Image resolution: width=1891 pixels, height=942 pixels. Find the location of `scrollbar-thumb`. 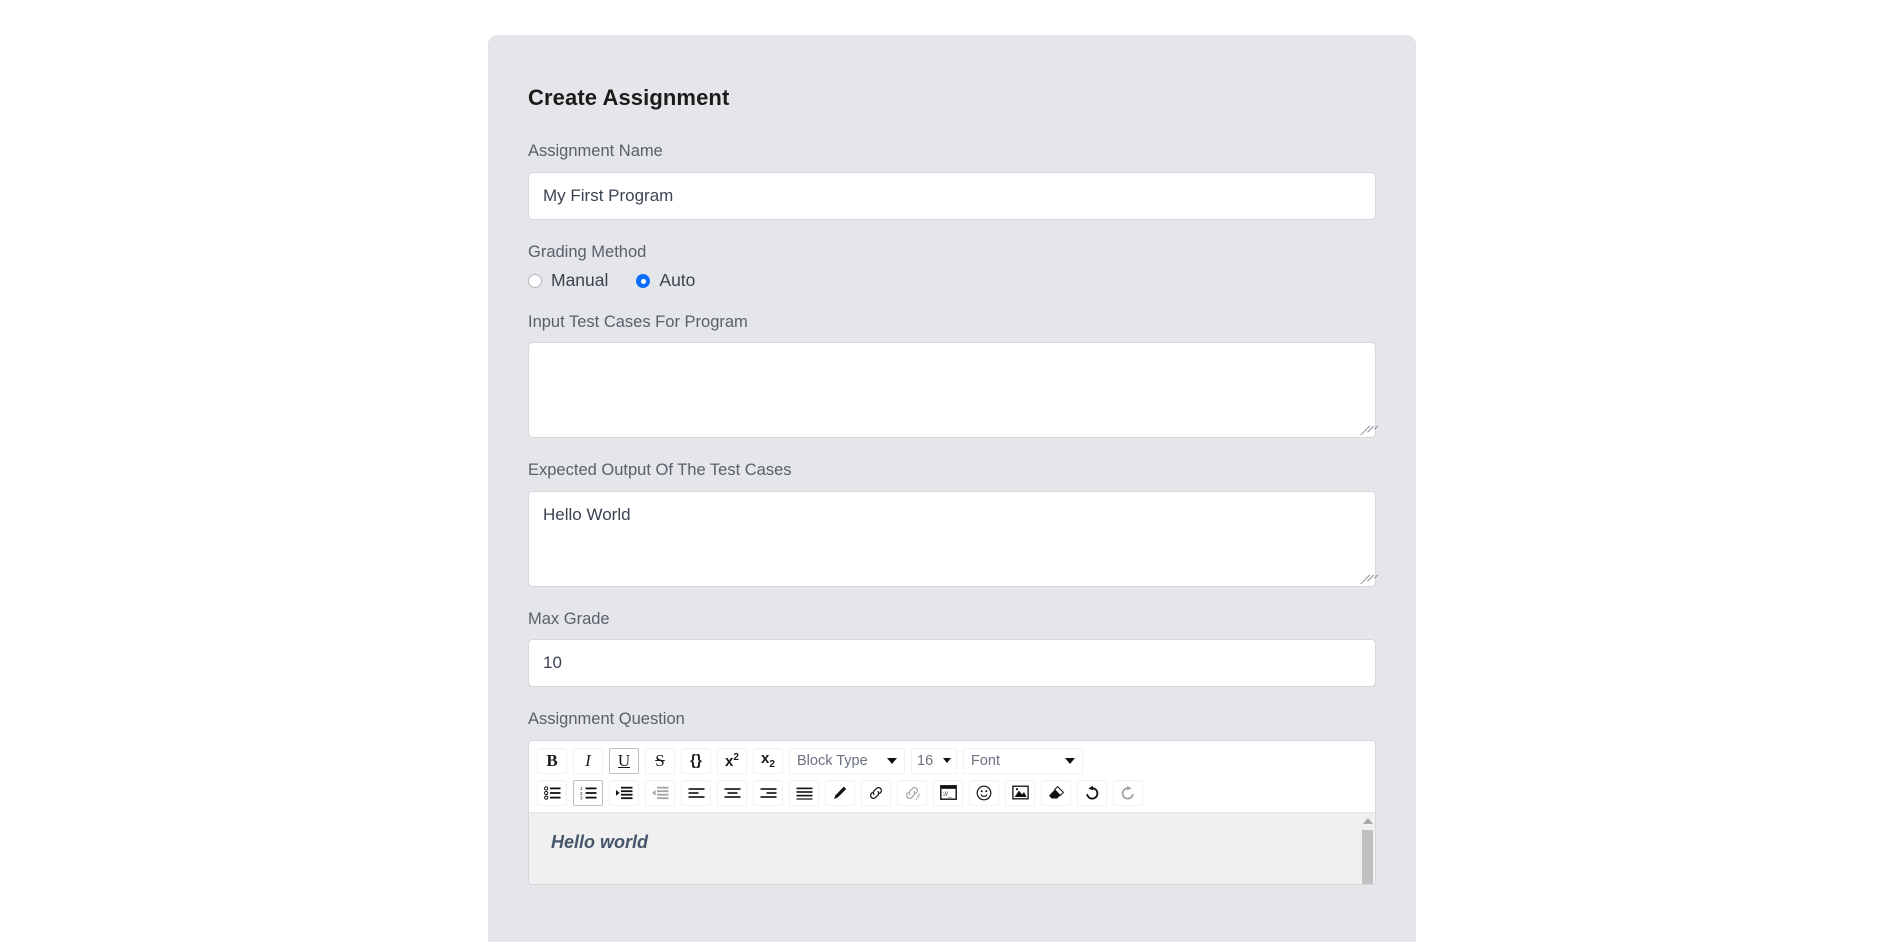

scrollbar-thumb is located at coordinates (1367, 856).